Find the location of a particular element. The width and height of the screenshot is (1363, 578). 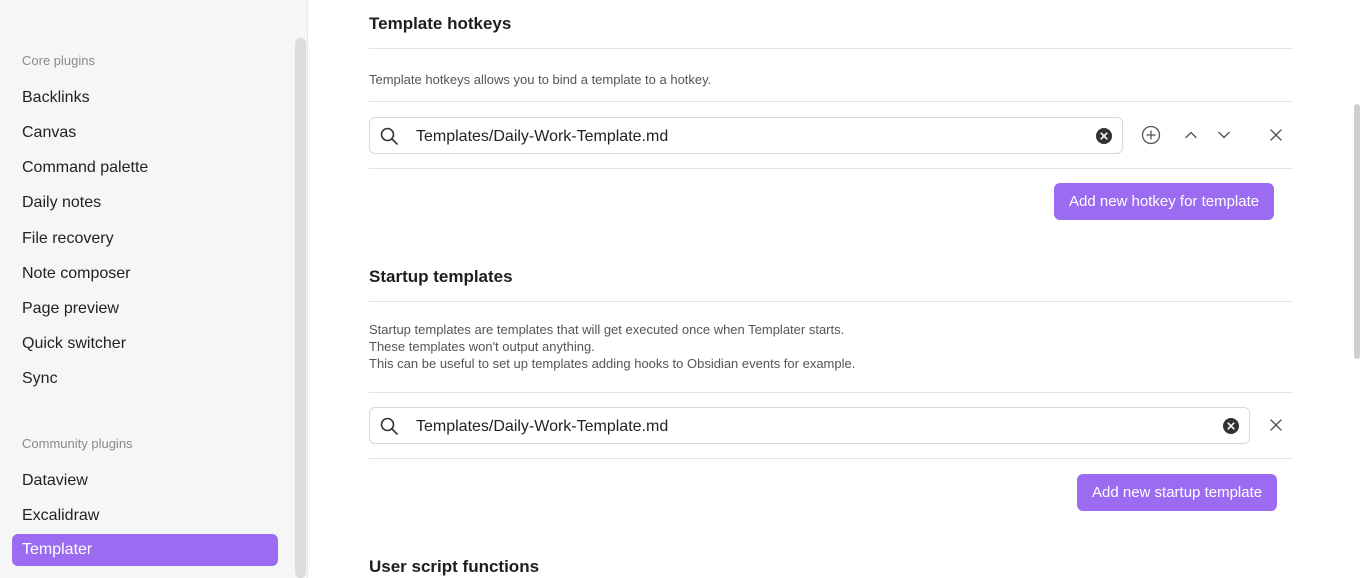

move-up-button is located at coordinates (1191, 135).